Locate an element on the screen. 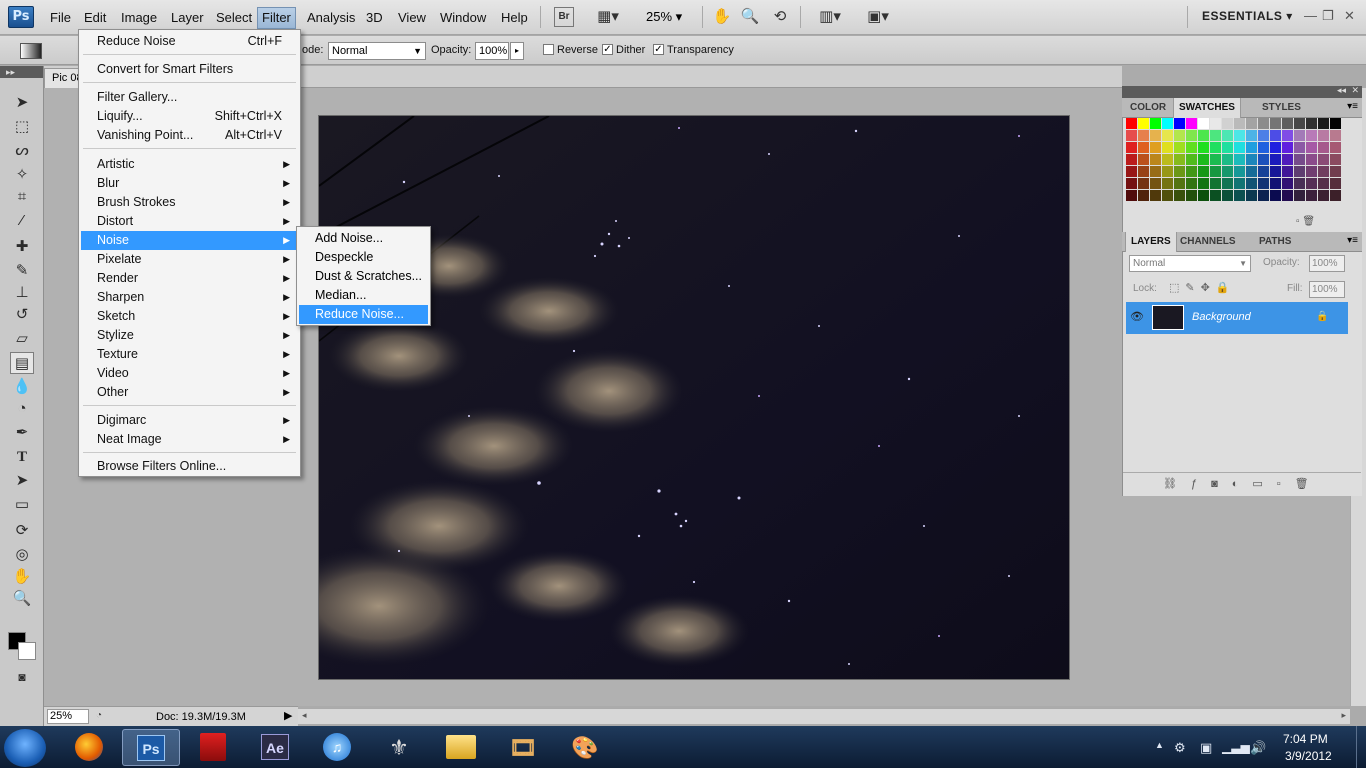 The image size is (1366, 768). close-panel-icon: ✕ is located at coordinates (1355, 90).